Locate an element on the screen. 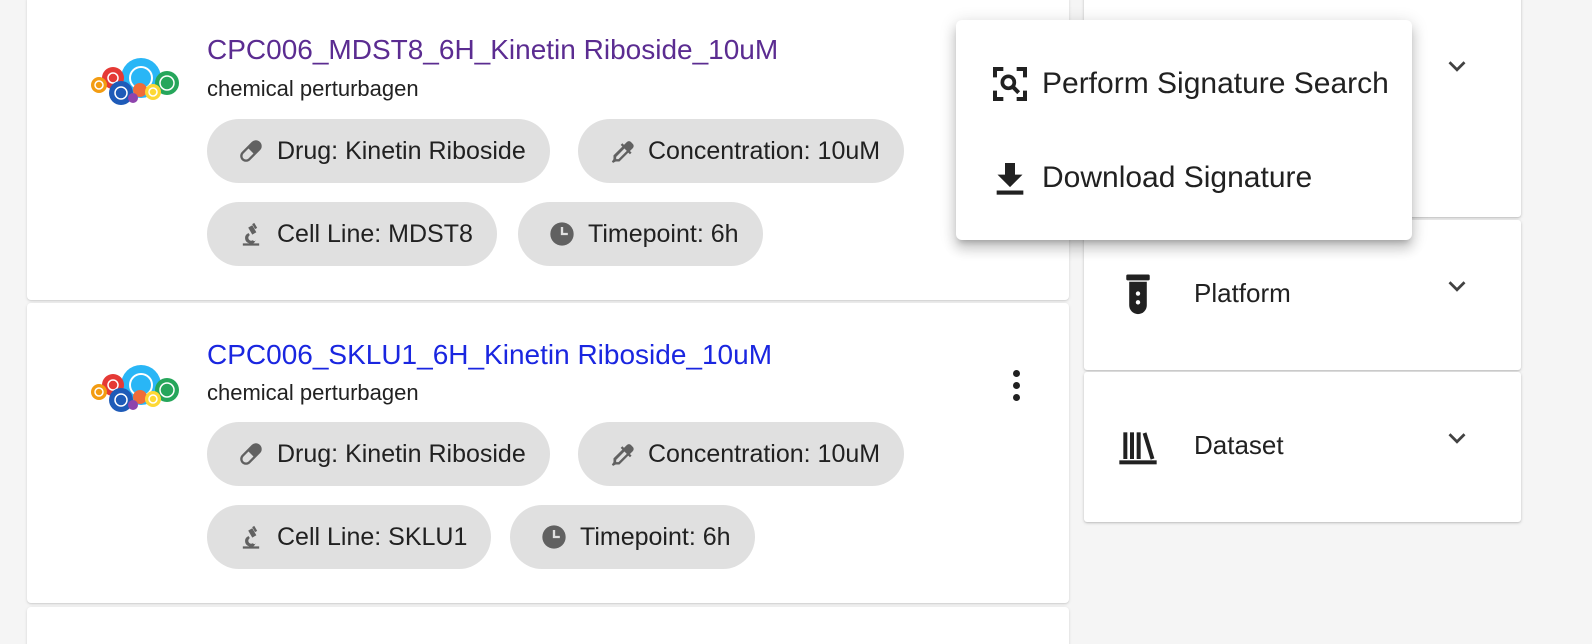 This screenshot has width=1592, height=644. perform-signature-search-menu-item: Perform Signature Search is located at coordinates (1184, 84).